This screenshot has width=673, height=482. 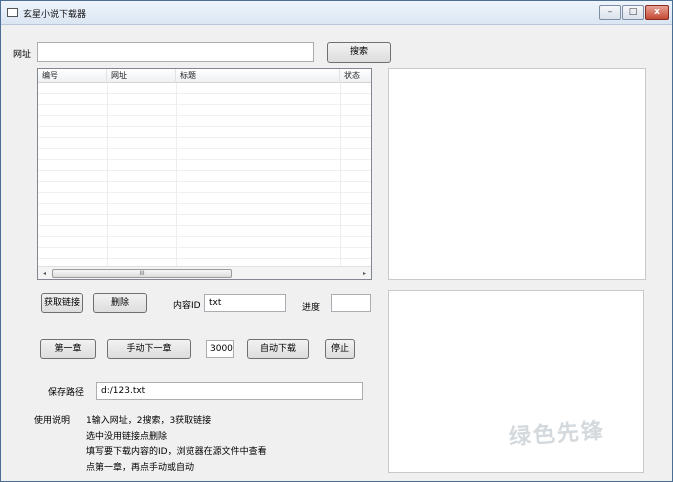 I want to click on column-header-title: 标题, so click(x=258, y=76).